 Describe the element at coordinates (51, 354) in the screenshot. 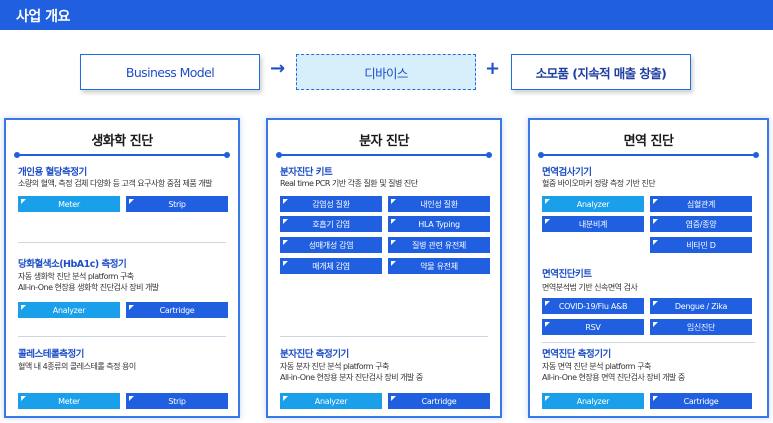

I see `section-title: 콜레스테롤측정기` at that location.